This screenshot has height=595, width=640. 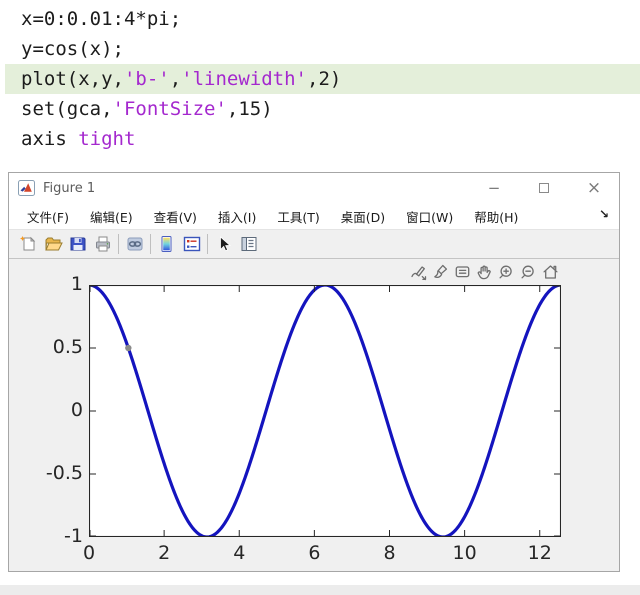 I want to click on save-figure-icon, so click(x=77, y=244).